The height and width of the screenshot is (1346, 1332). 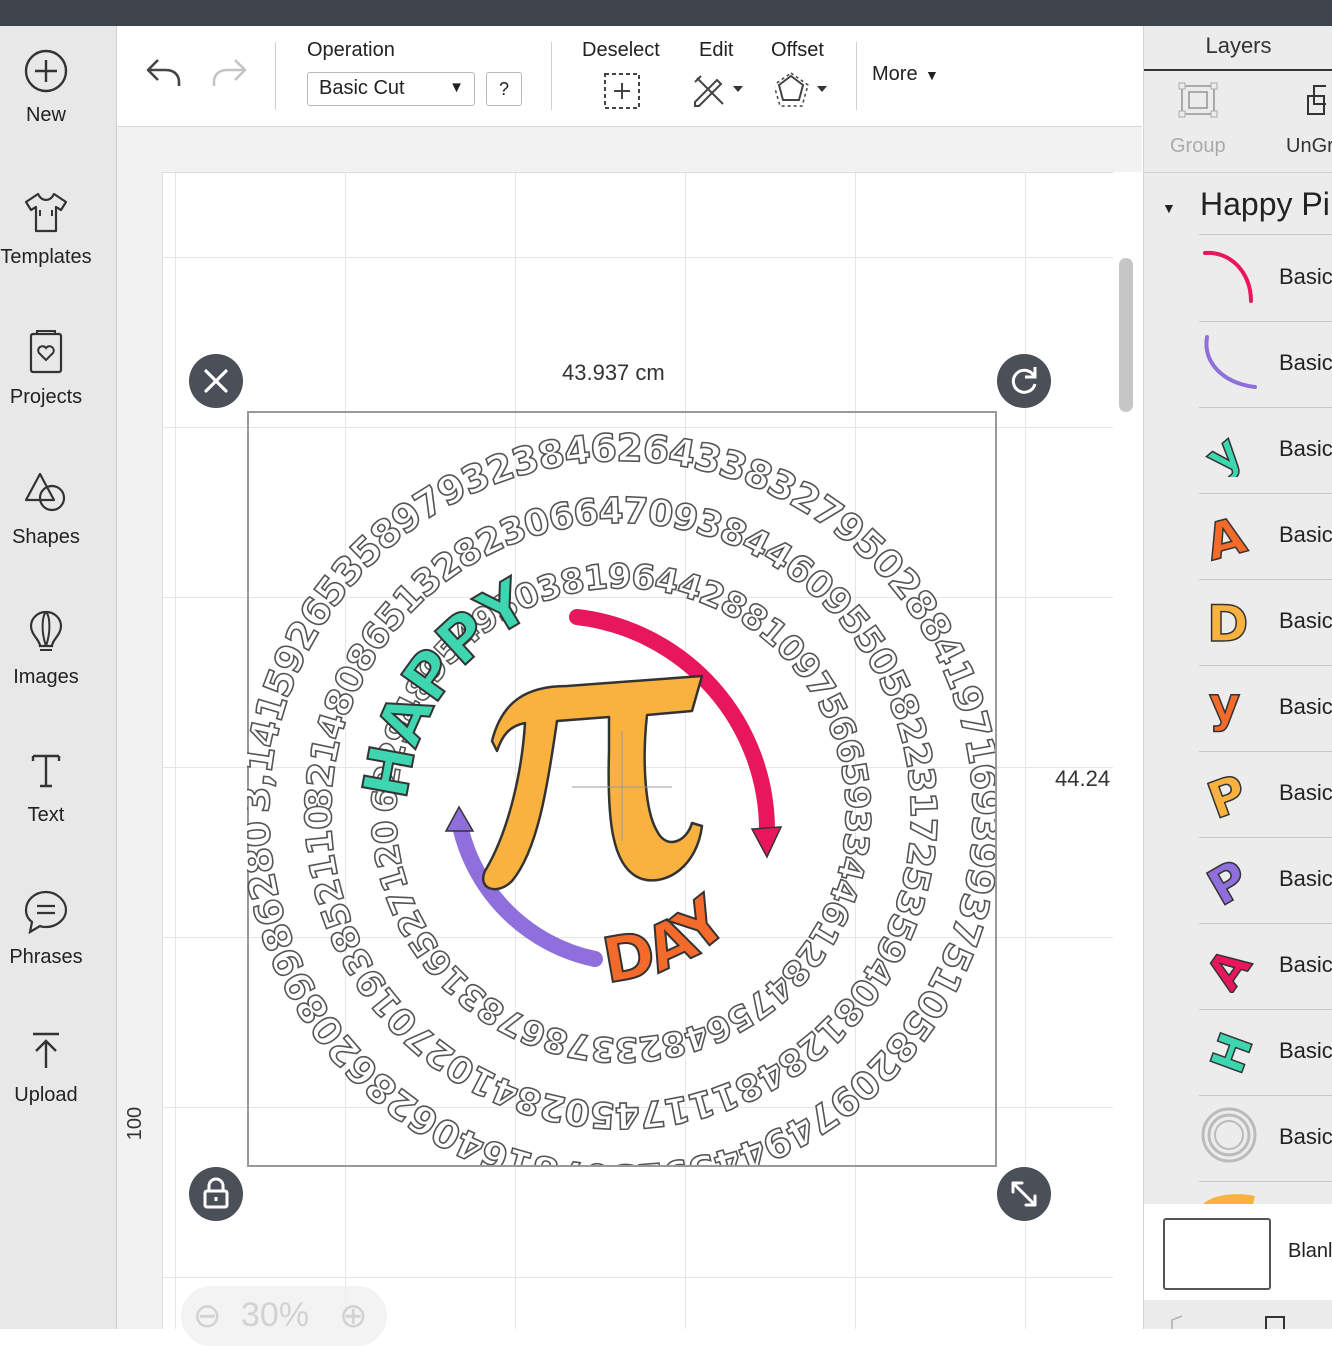 What do you see at coordinates (1126, 335) in the screenshot?
I see `vertical-scrollbar` at bounding box center [1126, 335].